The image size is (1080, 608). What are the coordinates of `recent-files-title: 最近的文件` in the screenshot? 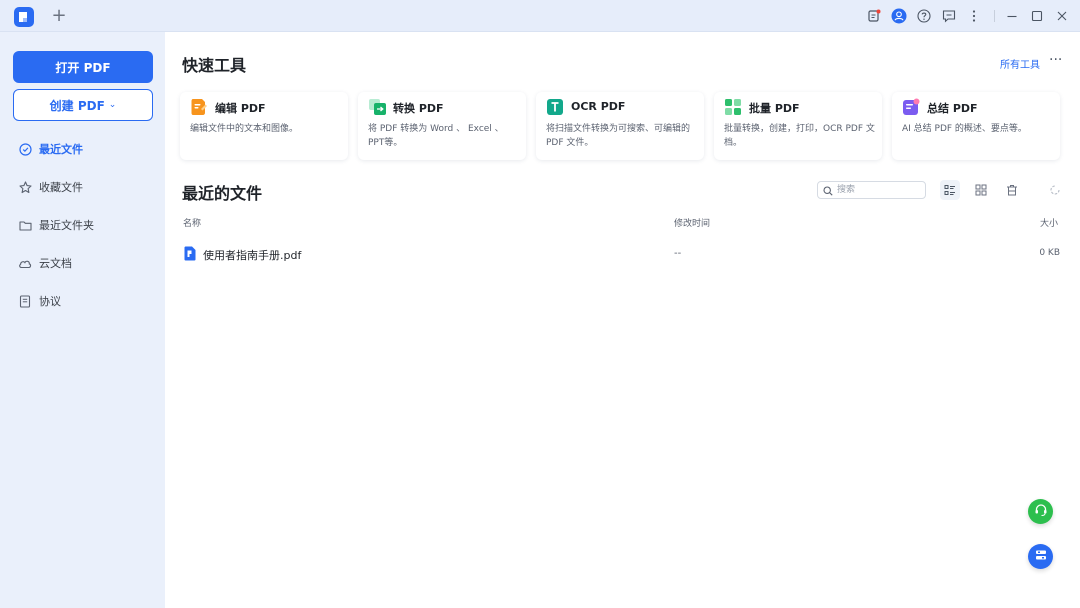 It's located at (222, 193).